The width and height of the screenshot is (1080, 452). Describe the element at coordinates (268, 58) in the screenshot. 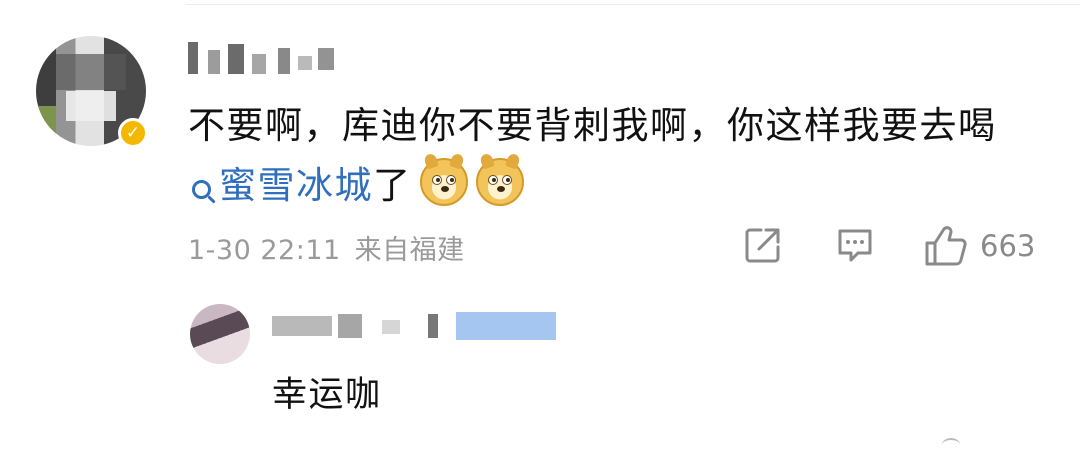

I see `username-blurred` at that location.